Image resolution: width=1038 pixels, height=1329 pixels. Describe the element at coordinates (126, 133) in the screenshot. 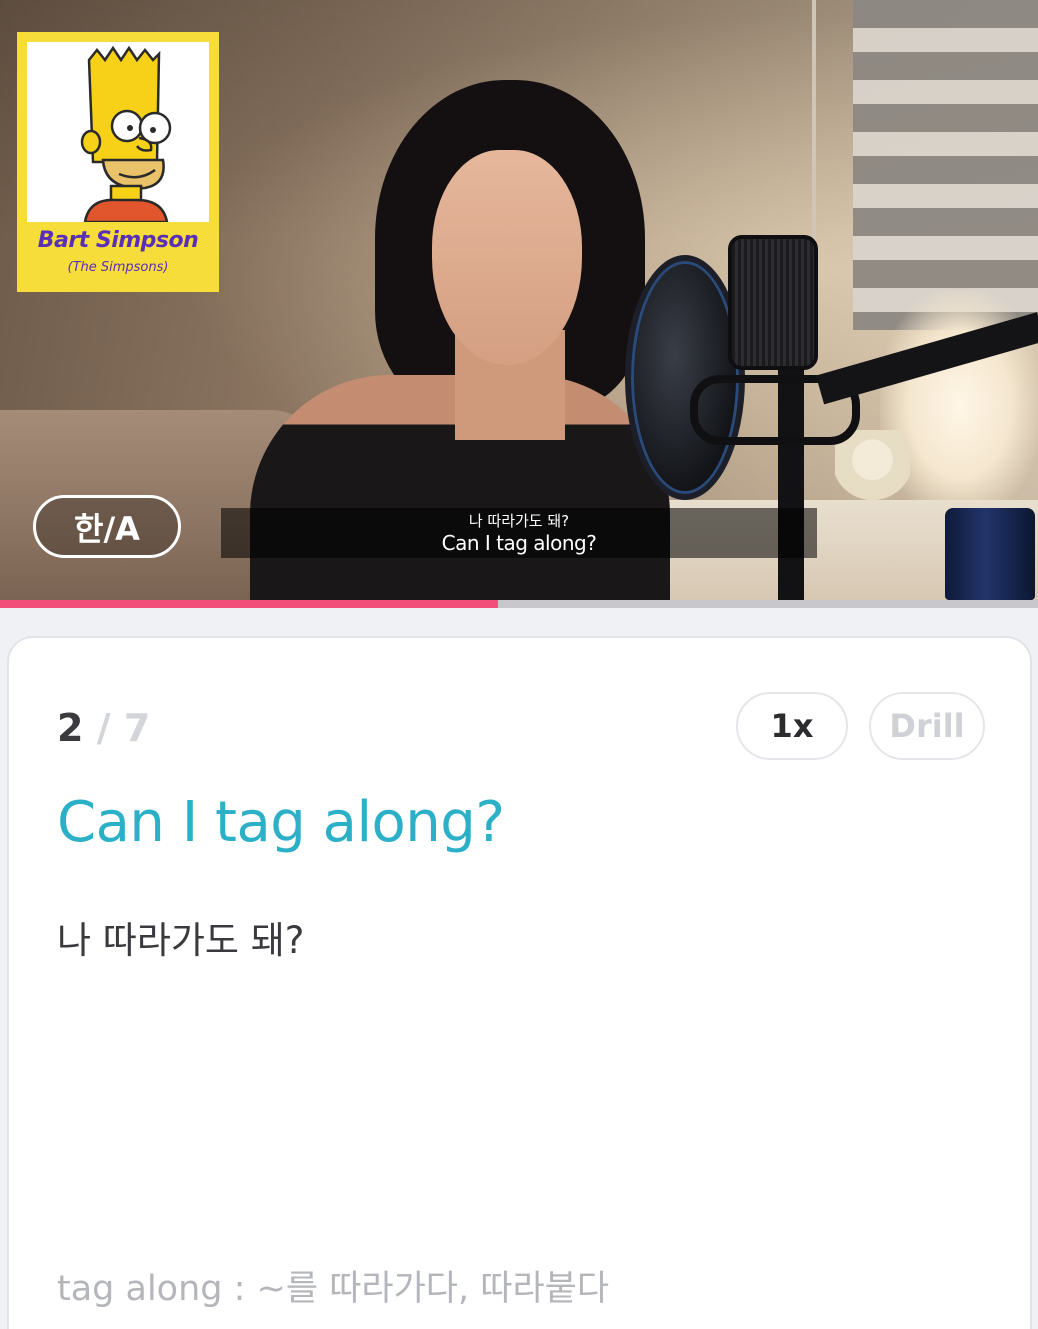

I see `bart-simpson-illustration` at that location.